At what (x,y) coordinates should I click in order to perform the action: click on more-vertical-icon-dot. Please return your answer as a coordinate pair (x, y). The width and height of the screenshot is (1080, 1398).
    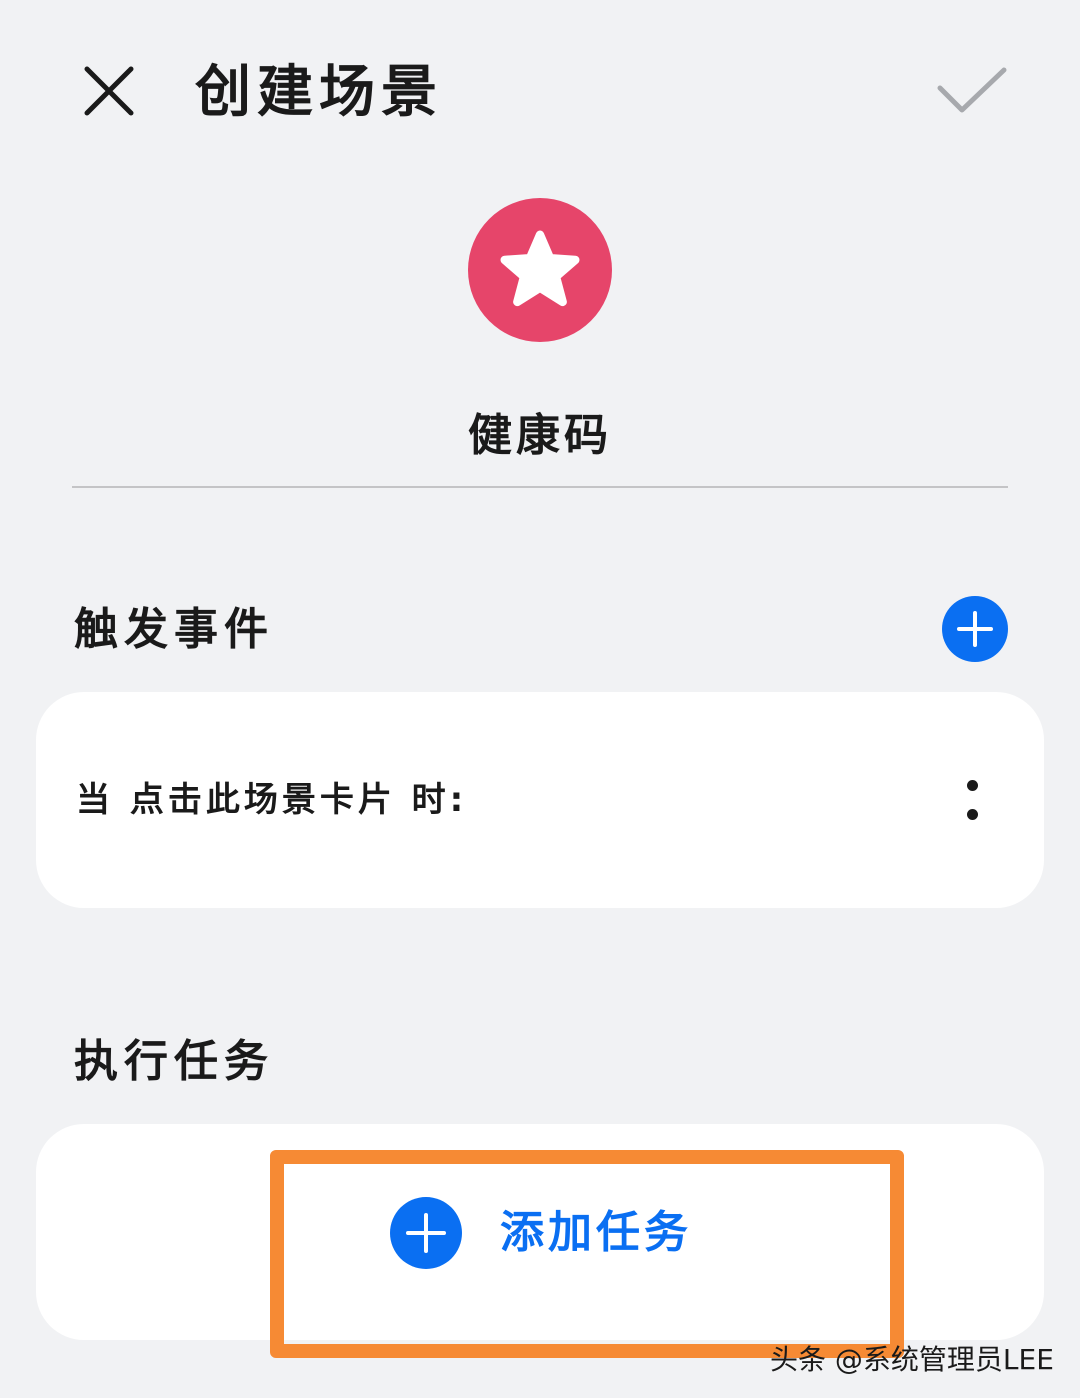
    Looking at the image, I should click on (972, 814).